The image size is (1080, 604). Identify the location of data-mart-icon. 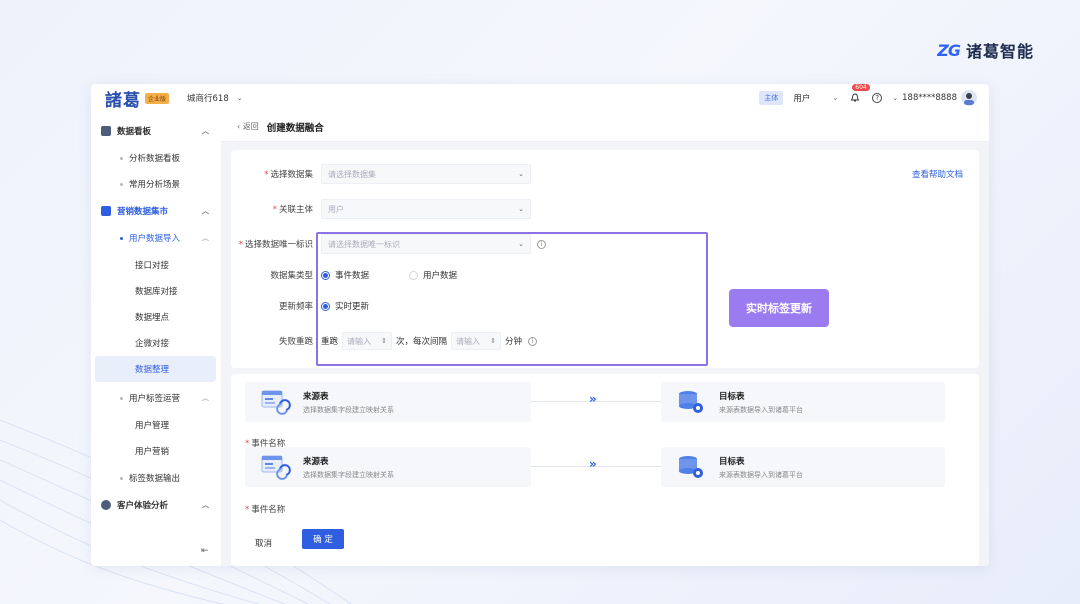
(106, 211).